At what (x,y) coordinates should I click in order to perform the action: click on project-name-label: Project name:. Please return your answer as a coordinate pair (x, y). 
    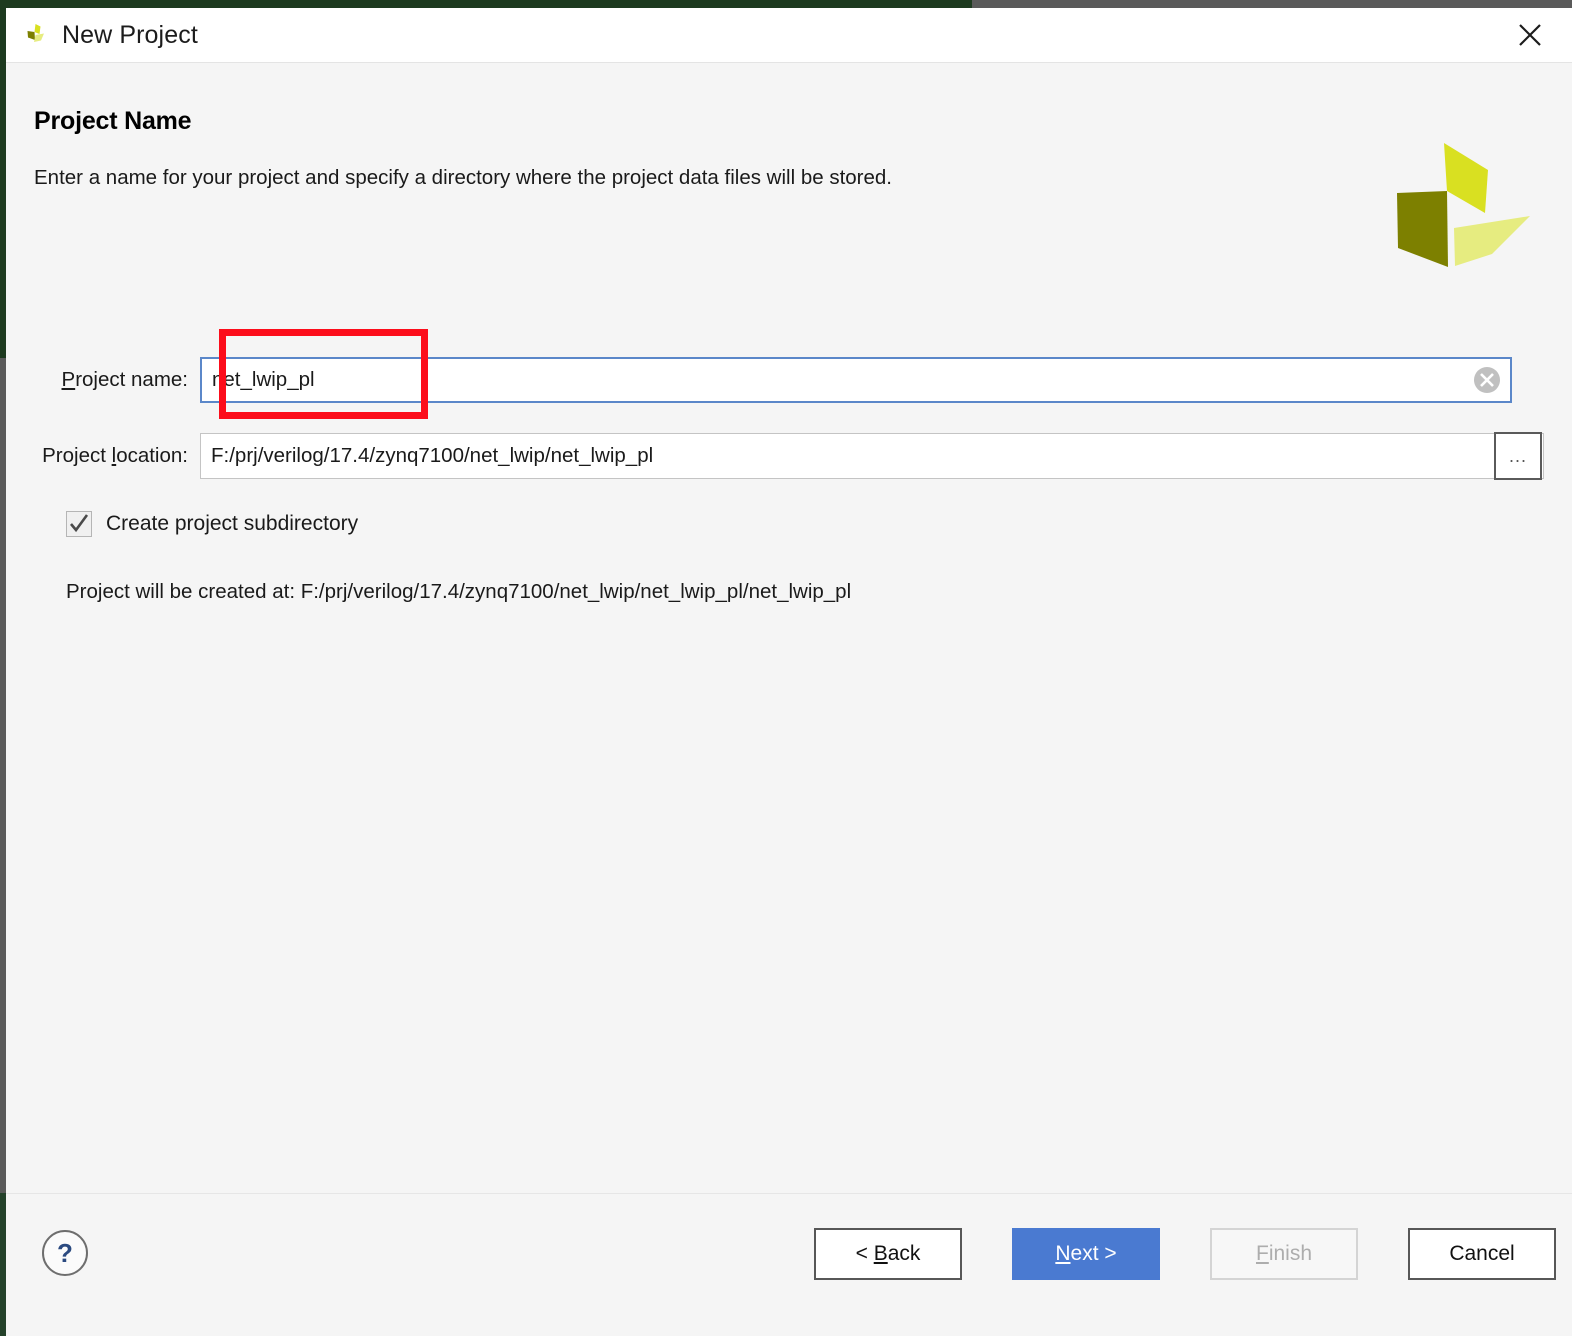
    Looking at the image, I should click on (125, 379).